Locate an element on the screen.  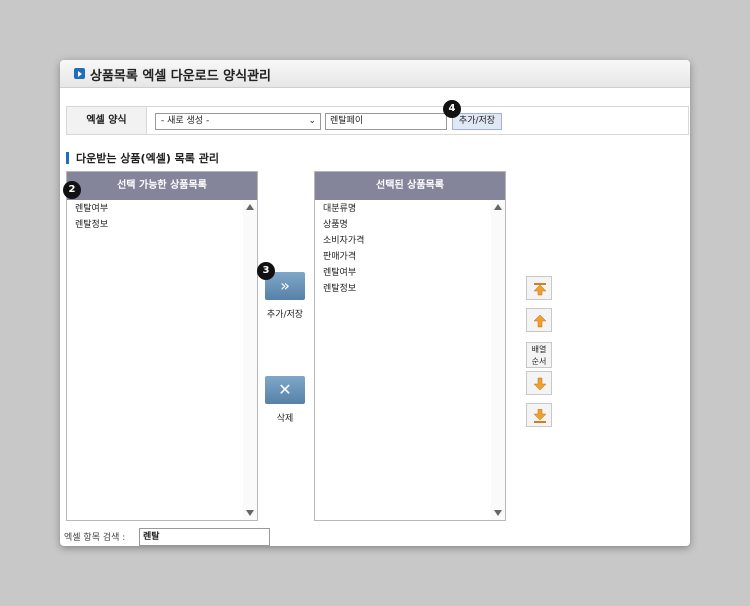
arrow-up-icon is located at coordinates (540, 321).